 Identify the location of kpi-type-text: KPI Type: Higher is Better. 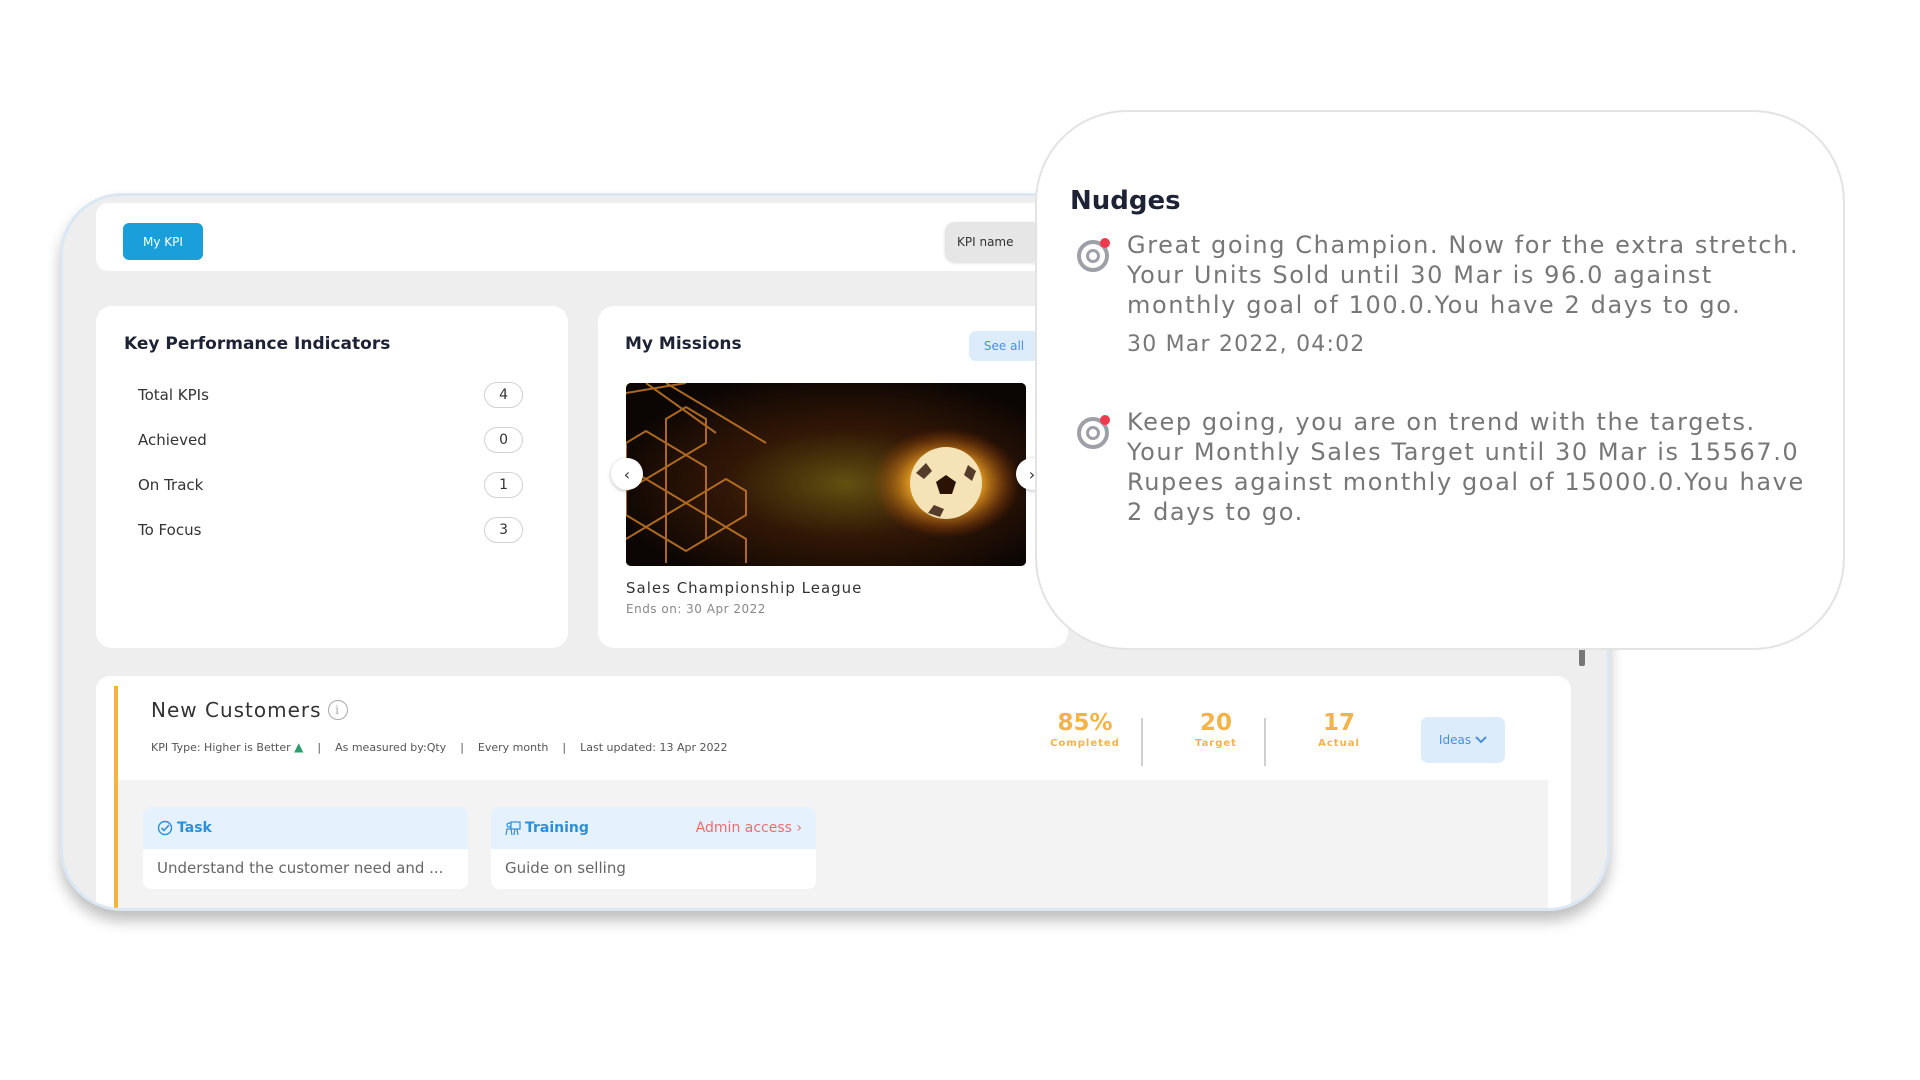
(221, 747).